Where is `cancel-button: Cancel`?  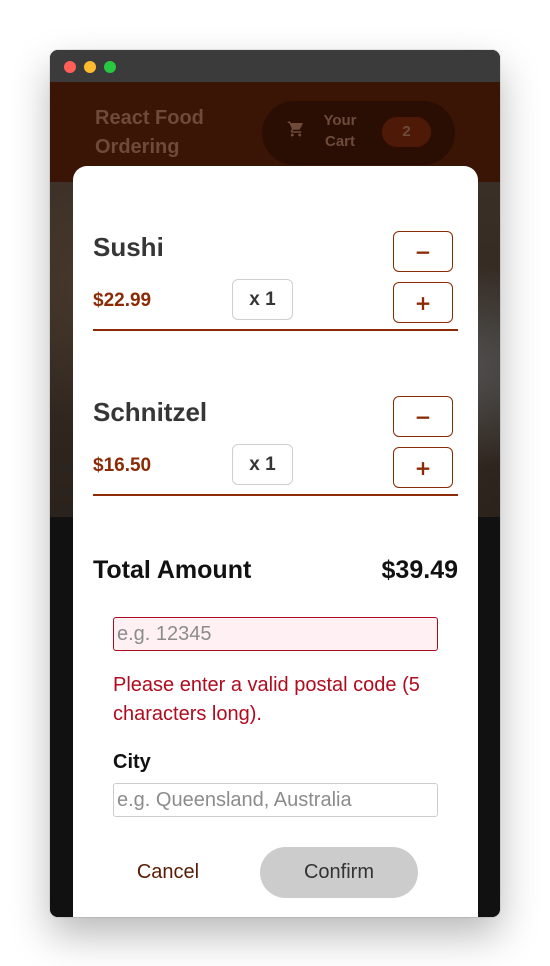
cancel-button: Cancel is located at coordinates (168, 872).